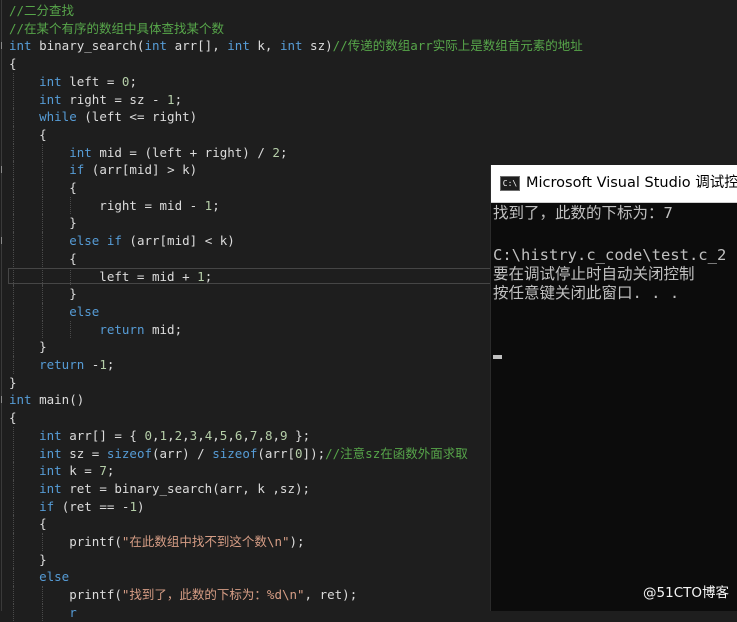 The image size is (737, 622). Describe the element at coordinates (122, 329) in the screenshot. I see `code-token: return` at that location.